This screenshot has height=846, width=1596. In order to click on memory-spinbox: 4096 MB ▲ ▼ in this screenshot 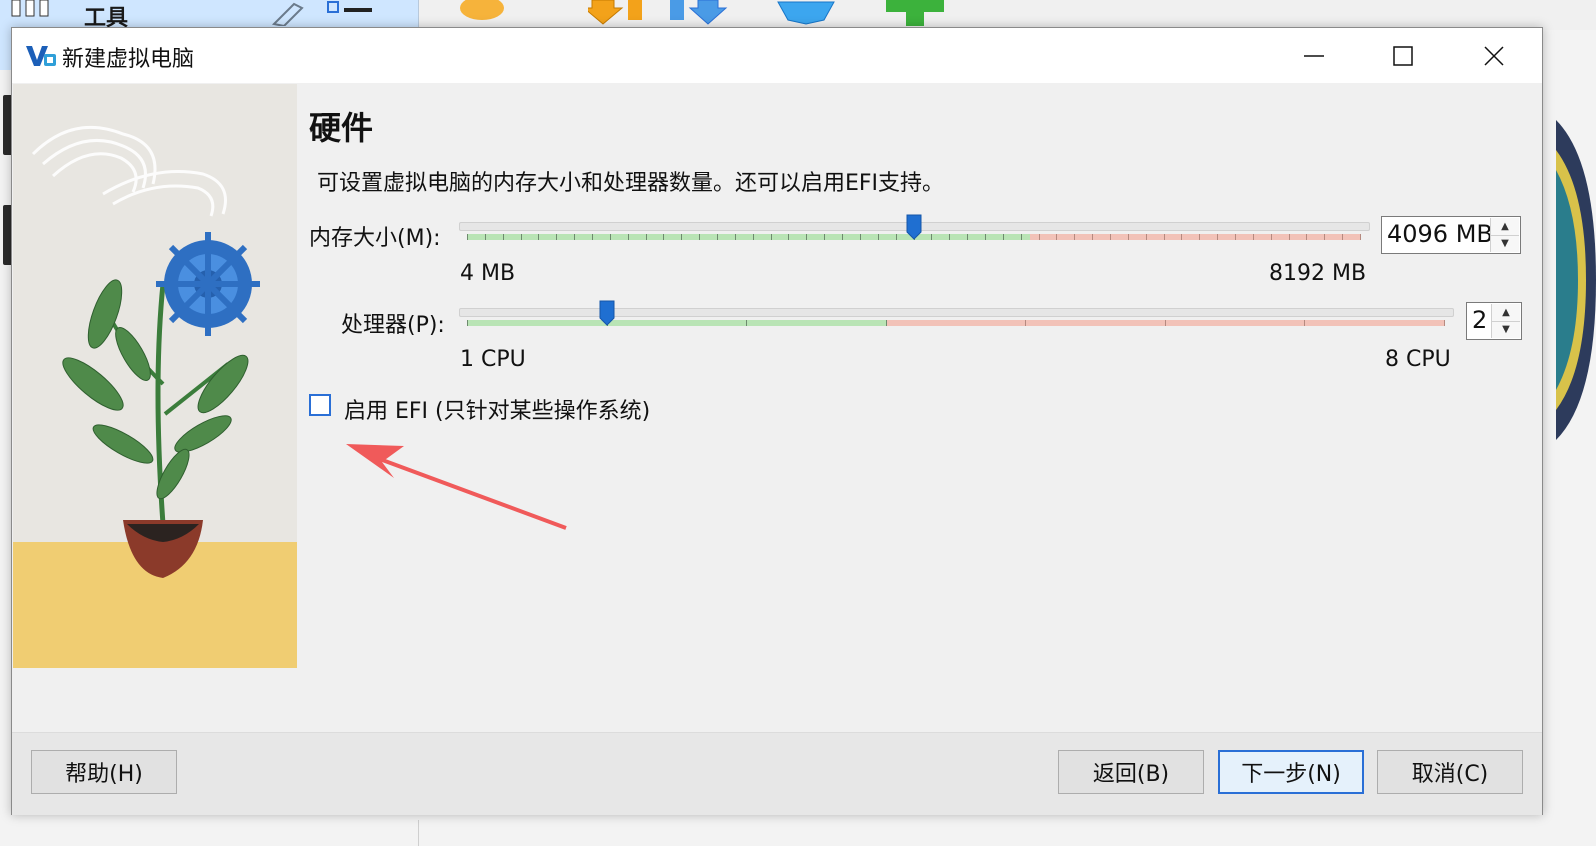, I will do `click(1451, 235)`.